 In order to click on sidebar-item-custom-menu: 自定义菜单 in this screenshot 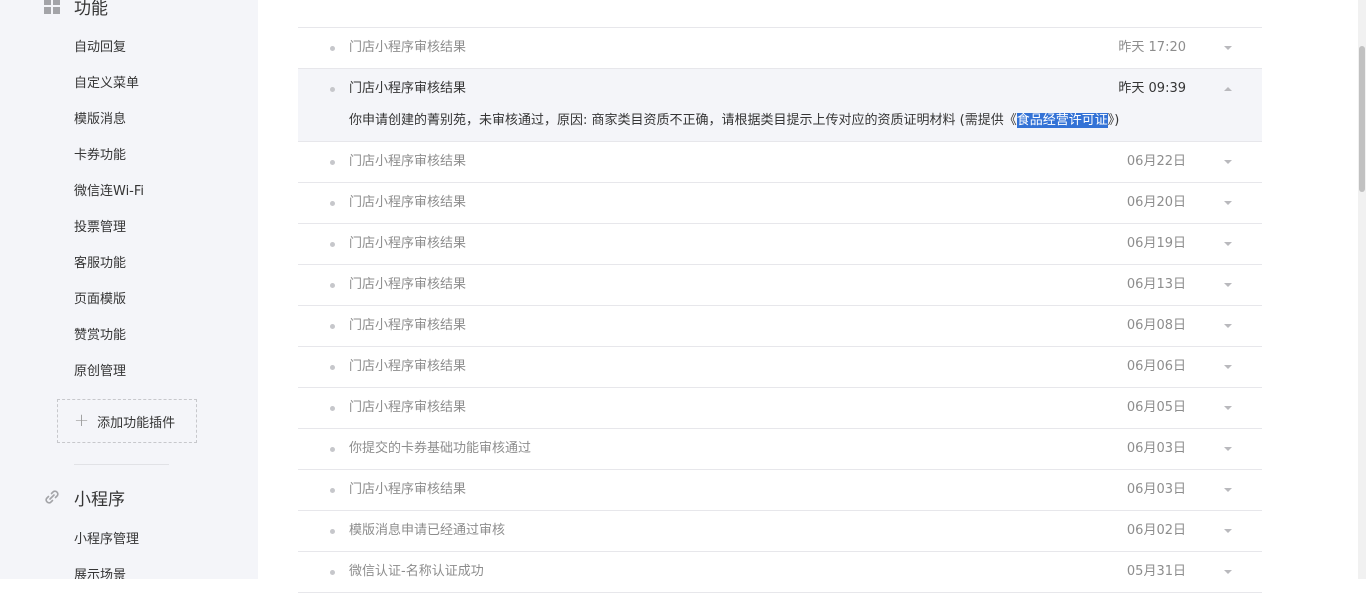, I will do `click(106, 84)`.